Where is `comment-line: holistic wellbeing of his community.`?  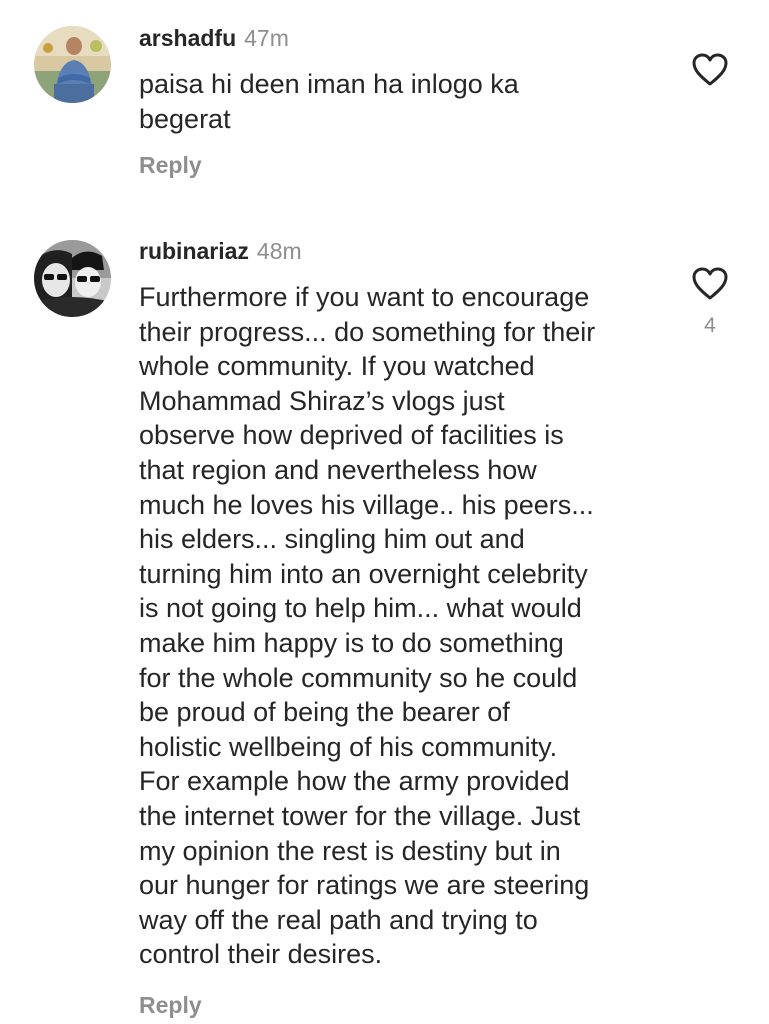 comment-line: holistic wellbeing of his community. is located at coordinates (348, 746).